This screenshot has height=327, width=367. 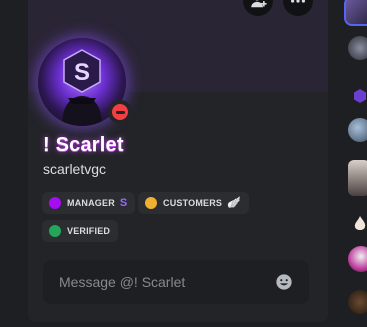 I want to click on role-verified: VERIFIED, so click(x=80, y=231).